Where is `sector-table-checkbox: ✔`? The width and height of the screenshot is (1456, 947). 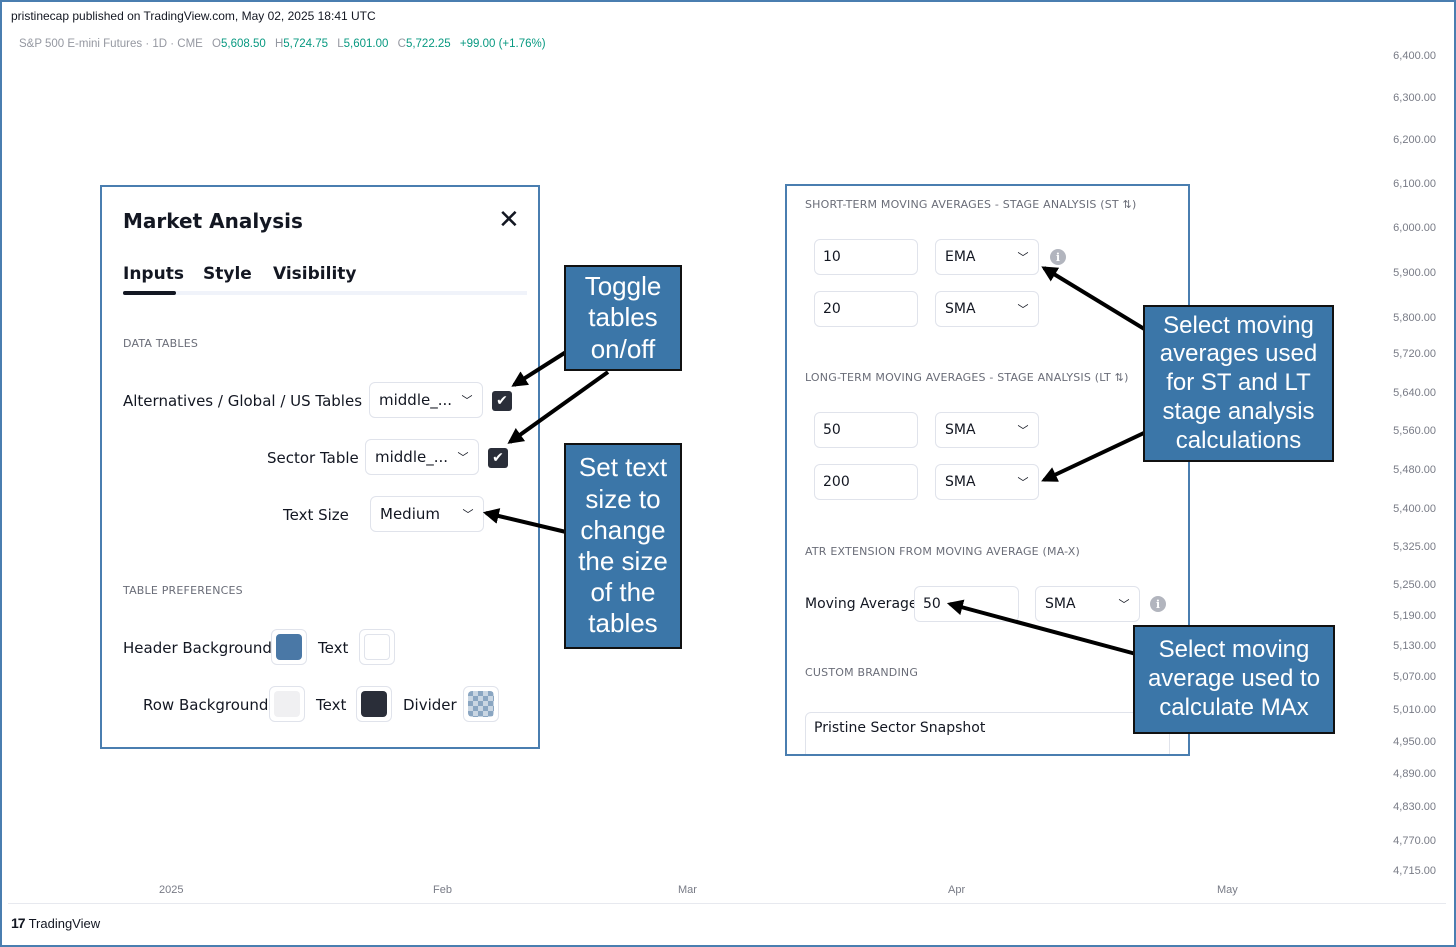
sector-table-checkbox: ✔ is located at coordinates (498, 458).